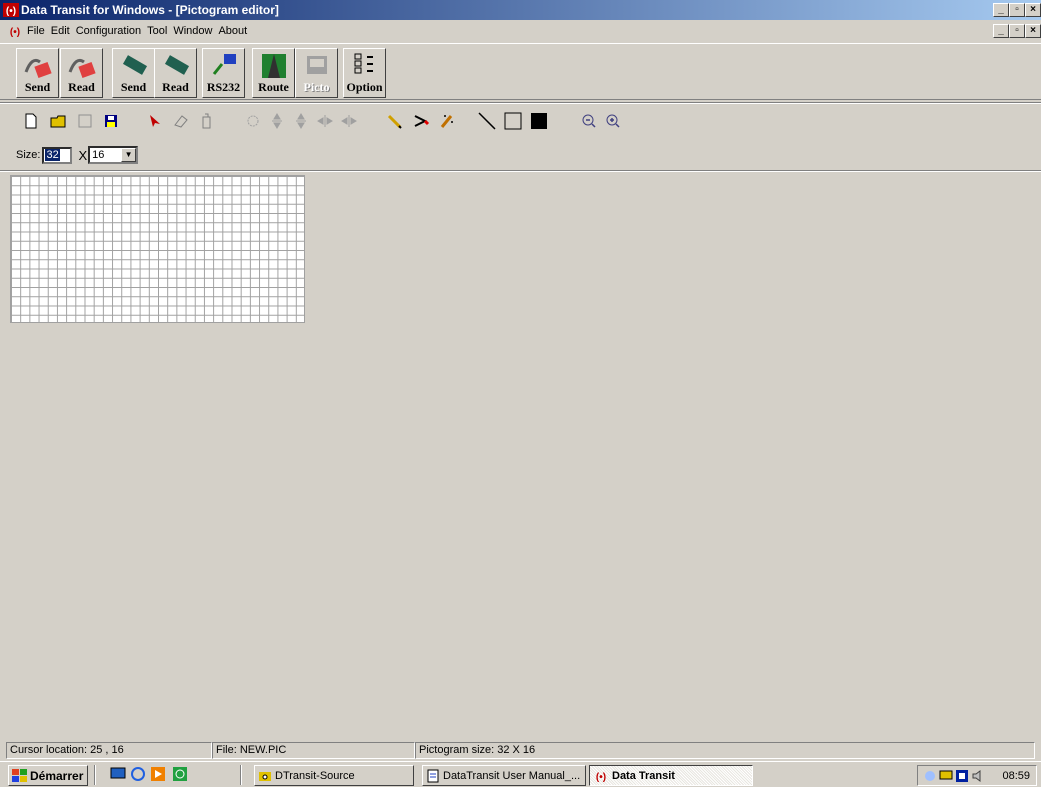 This screenshot has height=787, width=1041. What do you see at coordinates (118, 774) in the screenshot?
I see `desktop-icon` at bounding box center [118, 774].